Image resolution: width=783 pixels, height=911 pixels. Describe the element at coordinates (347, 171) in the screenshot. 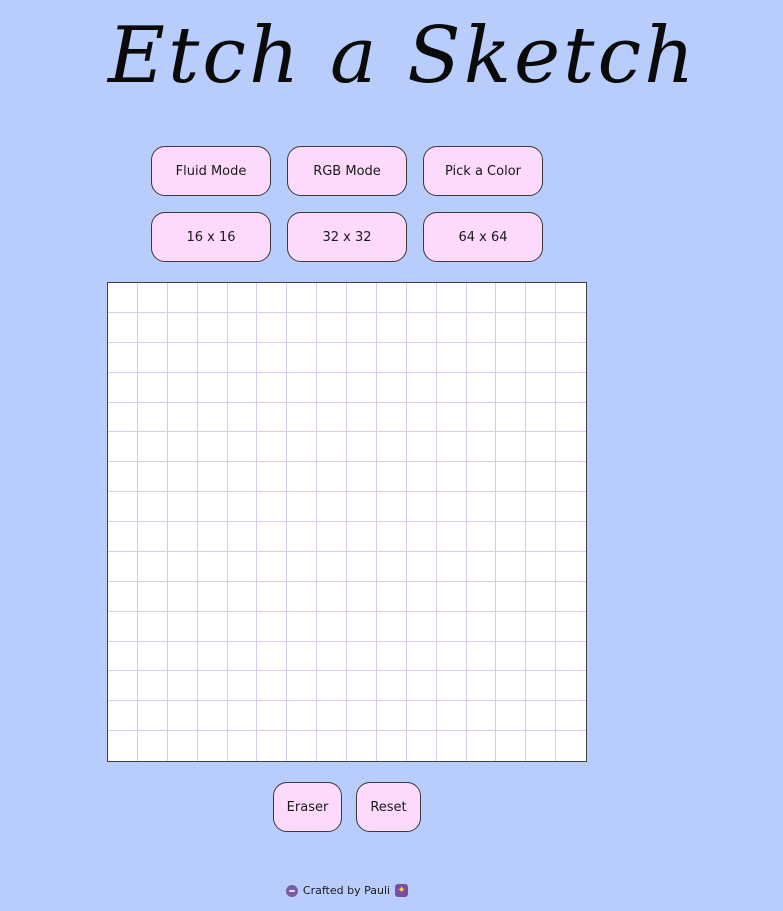

I see `rgb-mode-button: RGB Mode` at that location.